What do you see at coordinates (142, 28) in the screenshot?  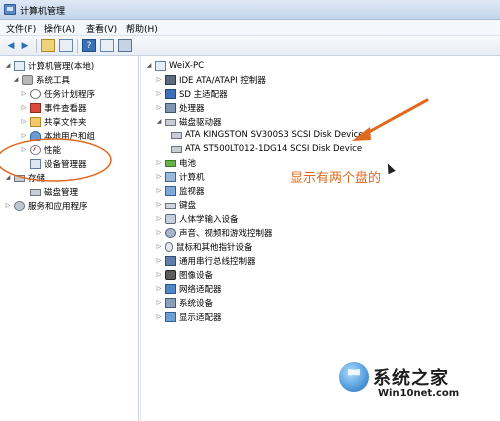 I see `menu-help: 帮助(H)` at bounding box center [142, 28].